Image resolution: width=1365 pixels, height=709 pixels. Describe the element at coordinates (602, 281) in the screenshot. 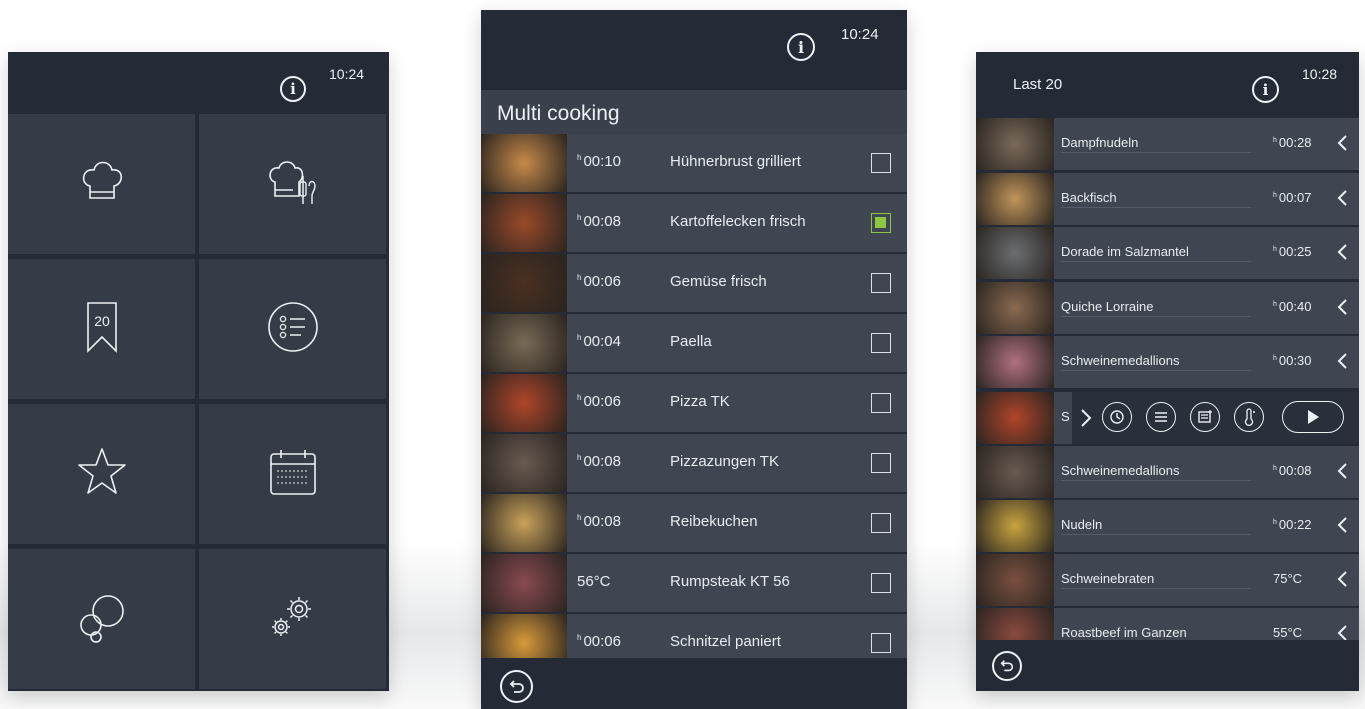

I see `time-value: 00:06` at that location.